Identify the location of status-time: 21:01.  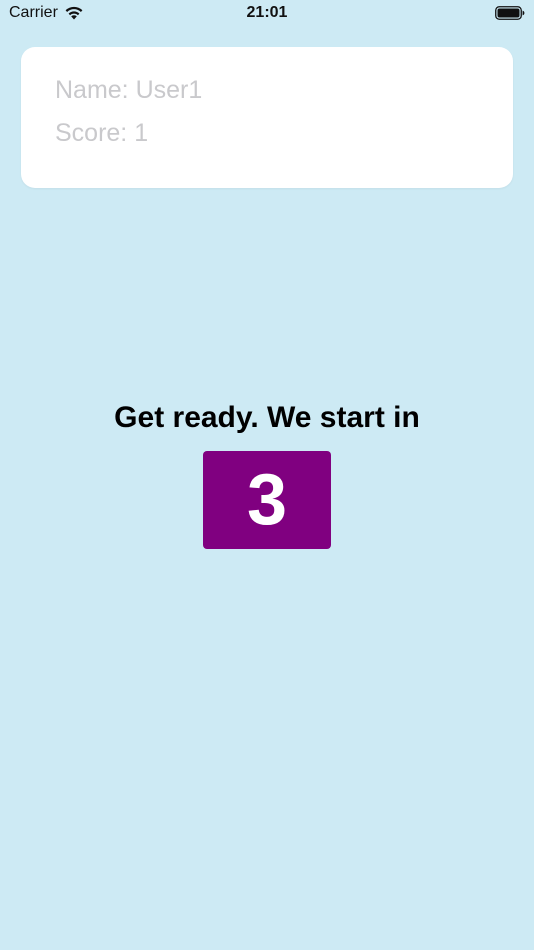
(267, 12).